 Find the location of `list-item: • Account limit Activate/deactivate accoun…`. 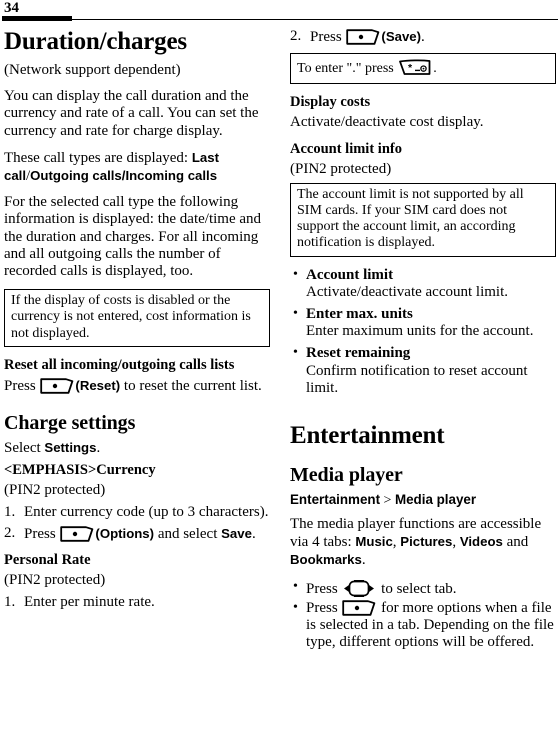

list-item: • Account limit Activate/deactivate accoun… is located at coordinates (423, 284).